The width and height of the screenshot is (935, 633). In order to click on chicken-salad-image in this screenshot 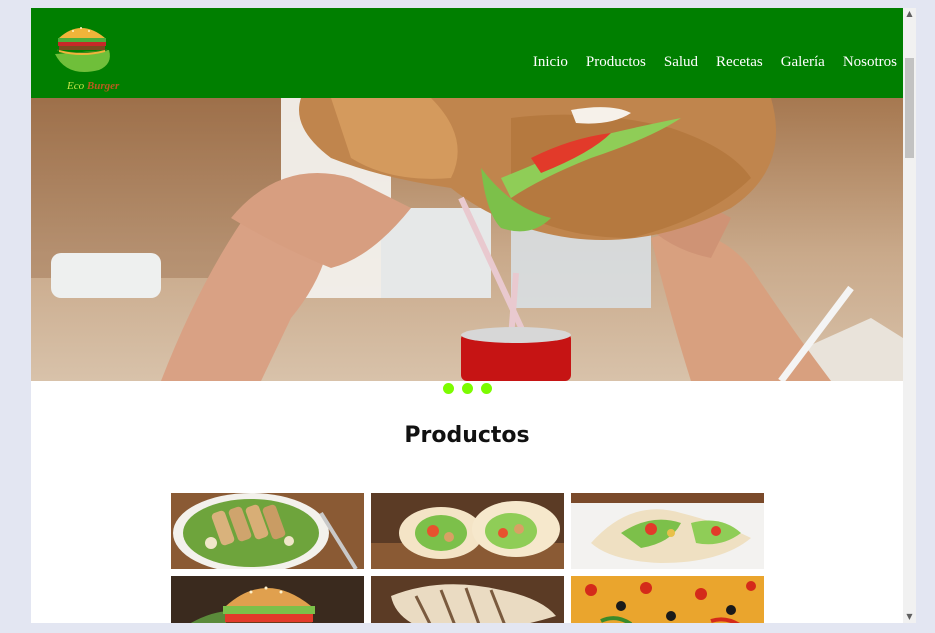, I will do `click(267, 531)`.